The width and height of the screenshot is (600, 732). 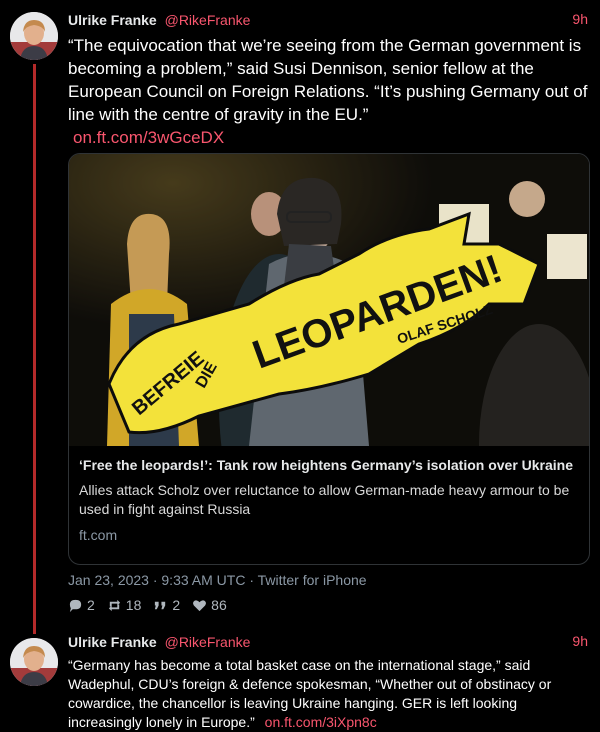 I want to click on like-stat: 86, so click(x=209, y=605).